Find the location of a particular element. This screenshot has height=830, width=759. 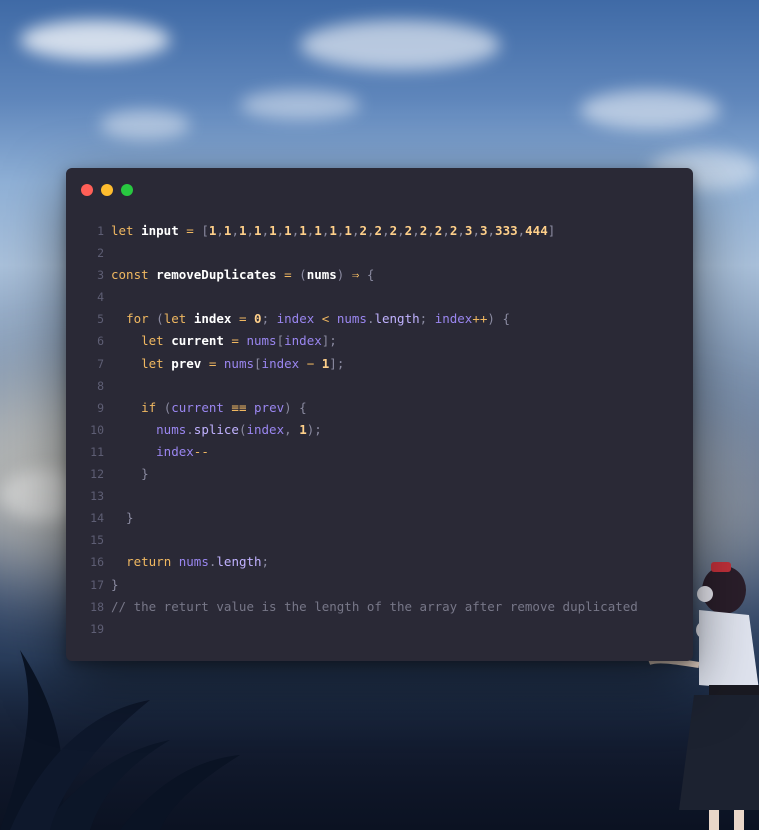

line-number: 9 is located at coordinates (100, 407).